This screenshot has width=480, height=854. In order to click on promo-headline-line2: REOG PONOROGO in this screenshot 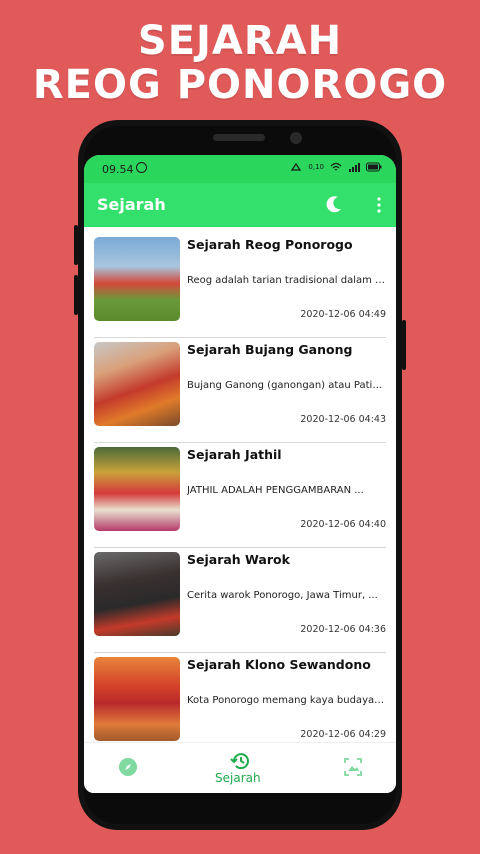, I will do `click(240, 85)`.